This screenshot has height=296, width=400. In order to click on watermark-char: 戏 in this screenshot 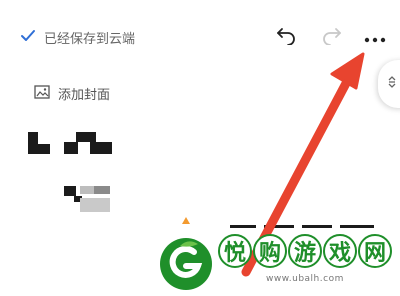, I will do `click(340, 251)`.